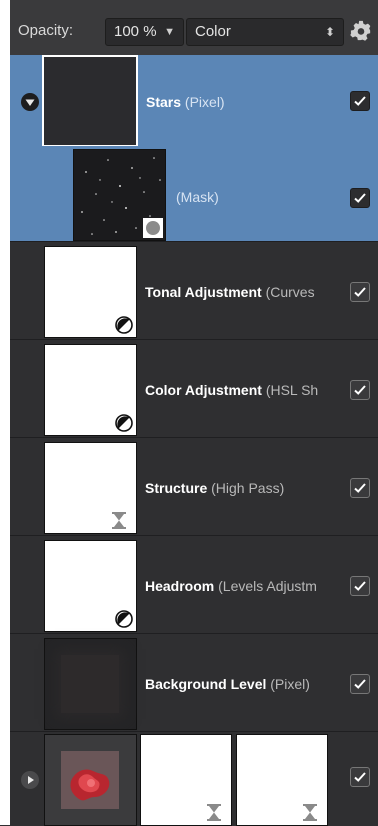  What do you see at coordinates (169, 32) in the screenshot?
I see `chevron-down-icon: ▼` at bounding box center [169, 32].